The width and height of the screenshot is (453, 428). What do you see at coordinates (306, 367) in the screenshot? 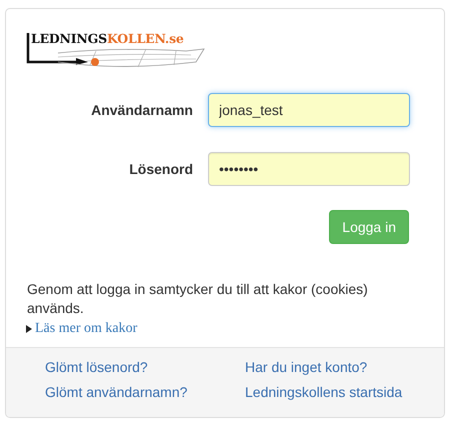
I see `footer-link: Har du inget konto?` at bounding box center [306, 367].